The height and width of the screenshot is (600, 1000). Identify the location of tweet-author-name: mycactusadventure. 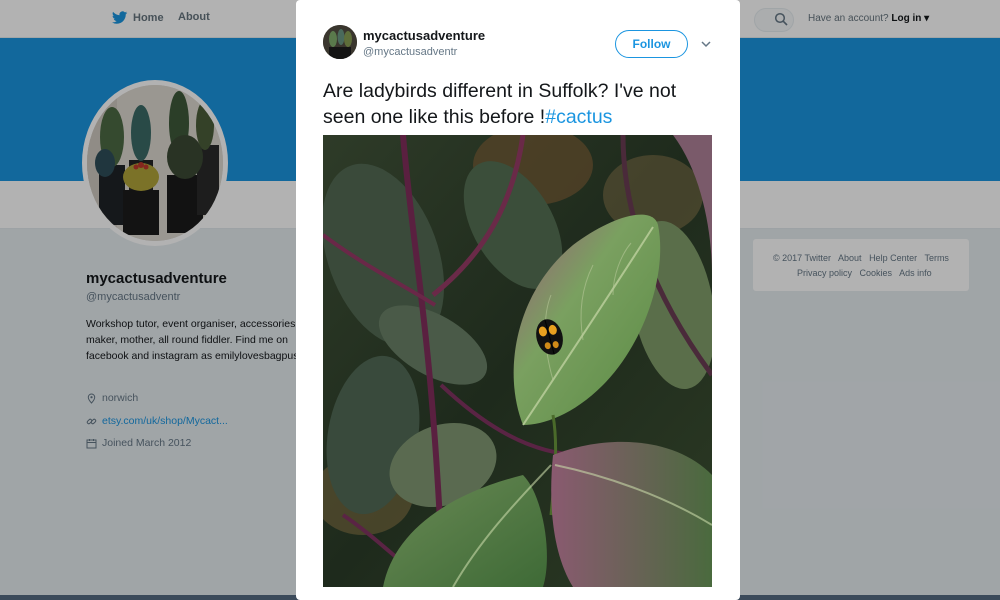
(424, 35).